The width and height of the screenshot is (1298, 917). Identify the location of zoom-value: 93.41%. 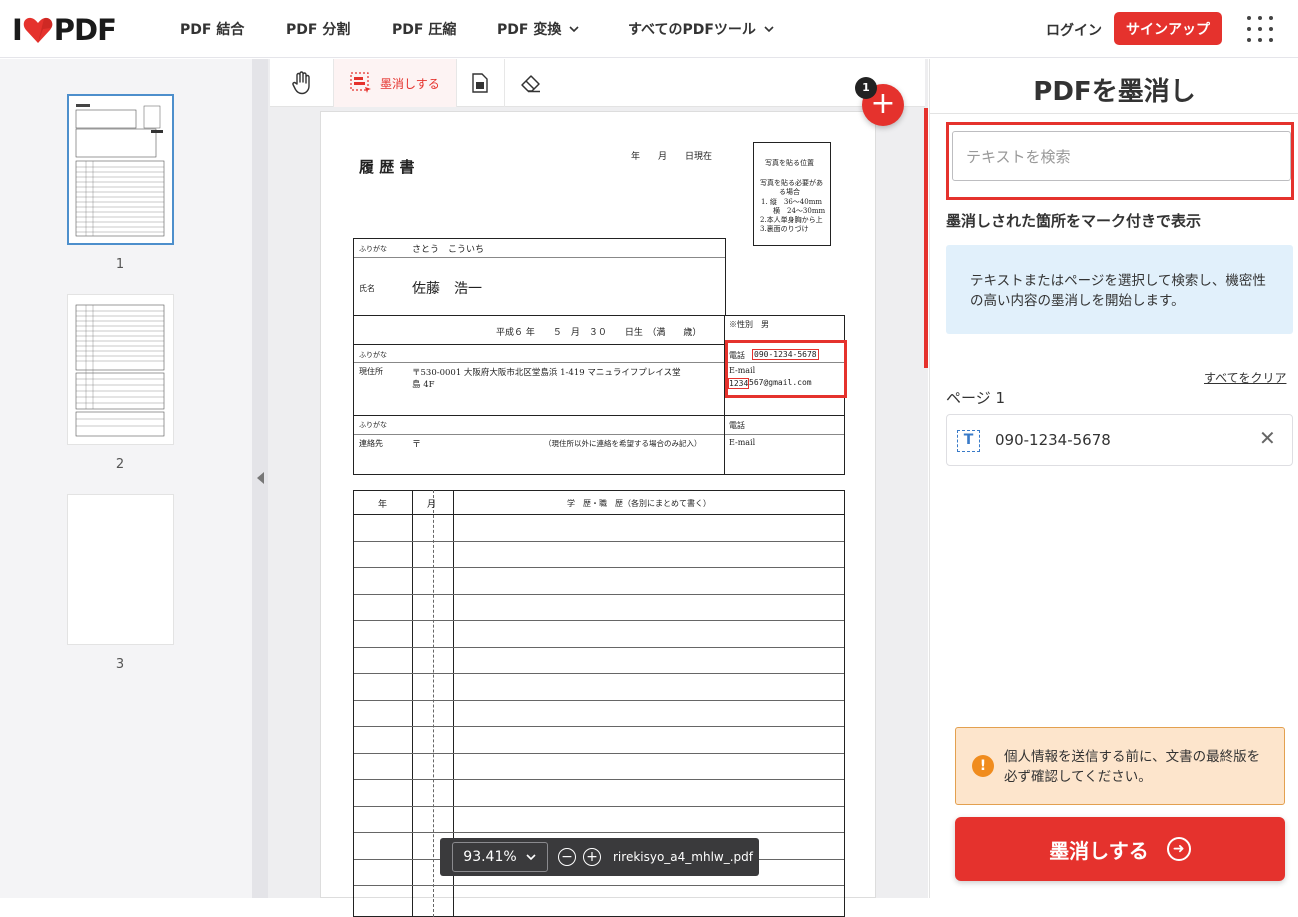
(490, 857).